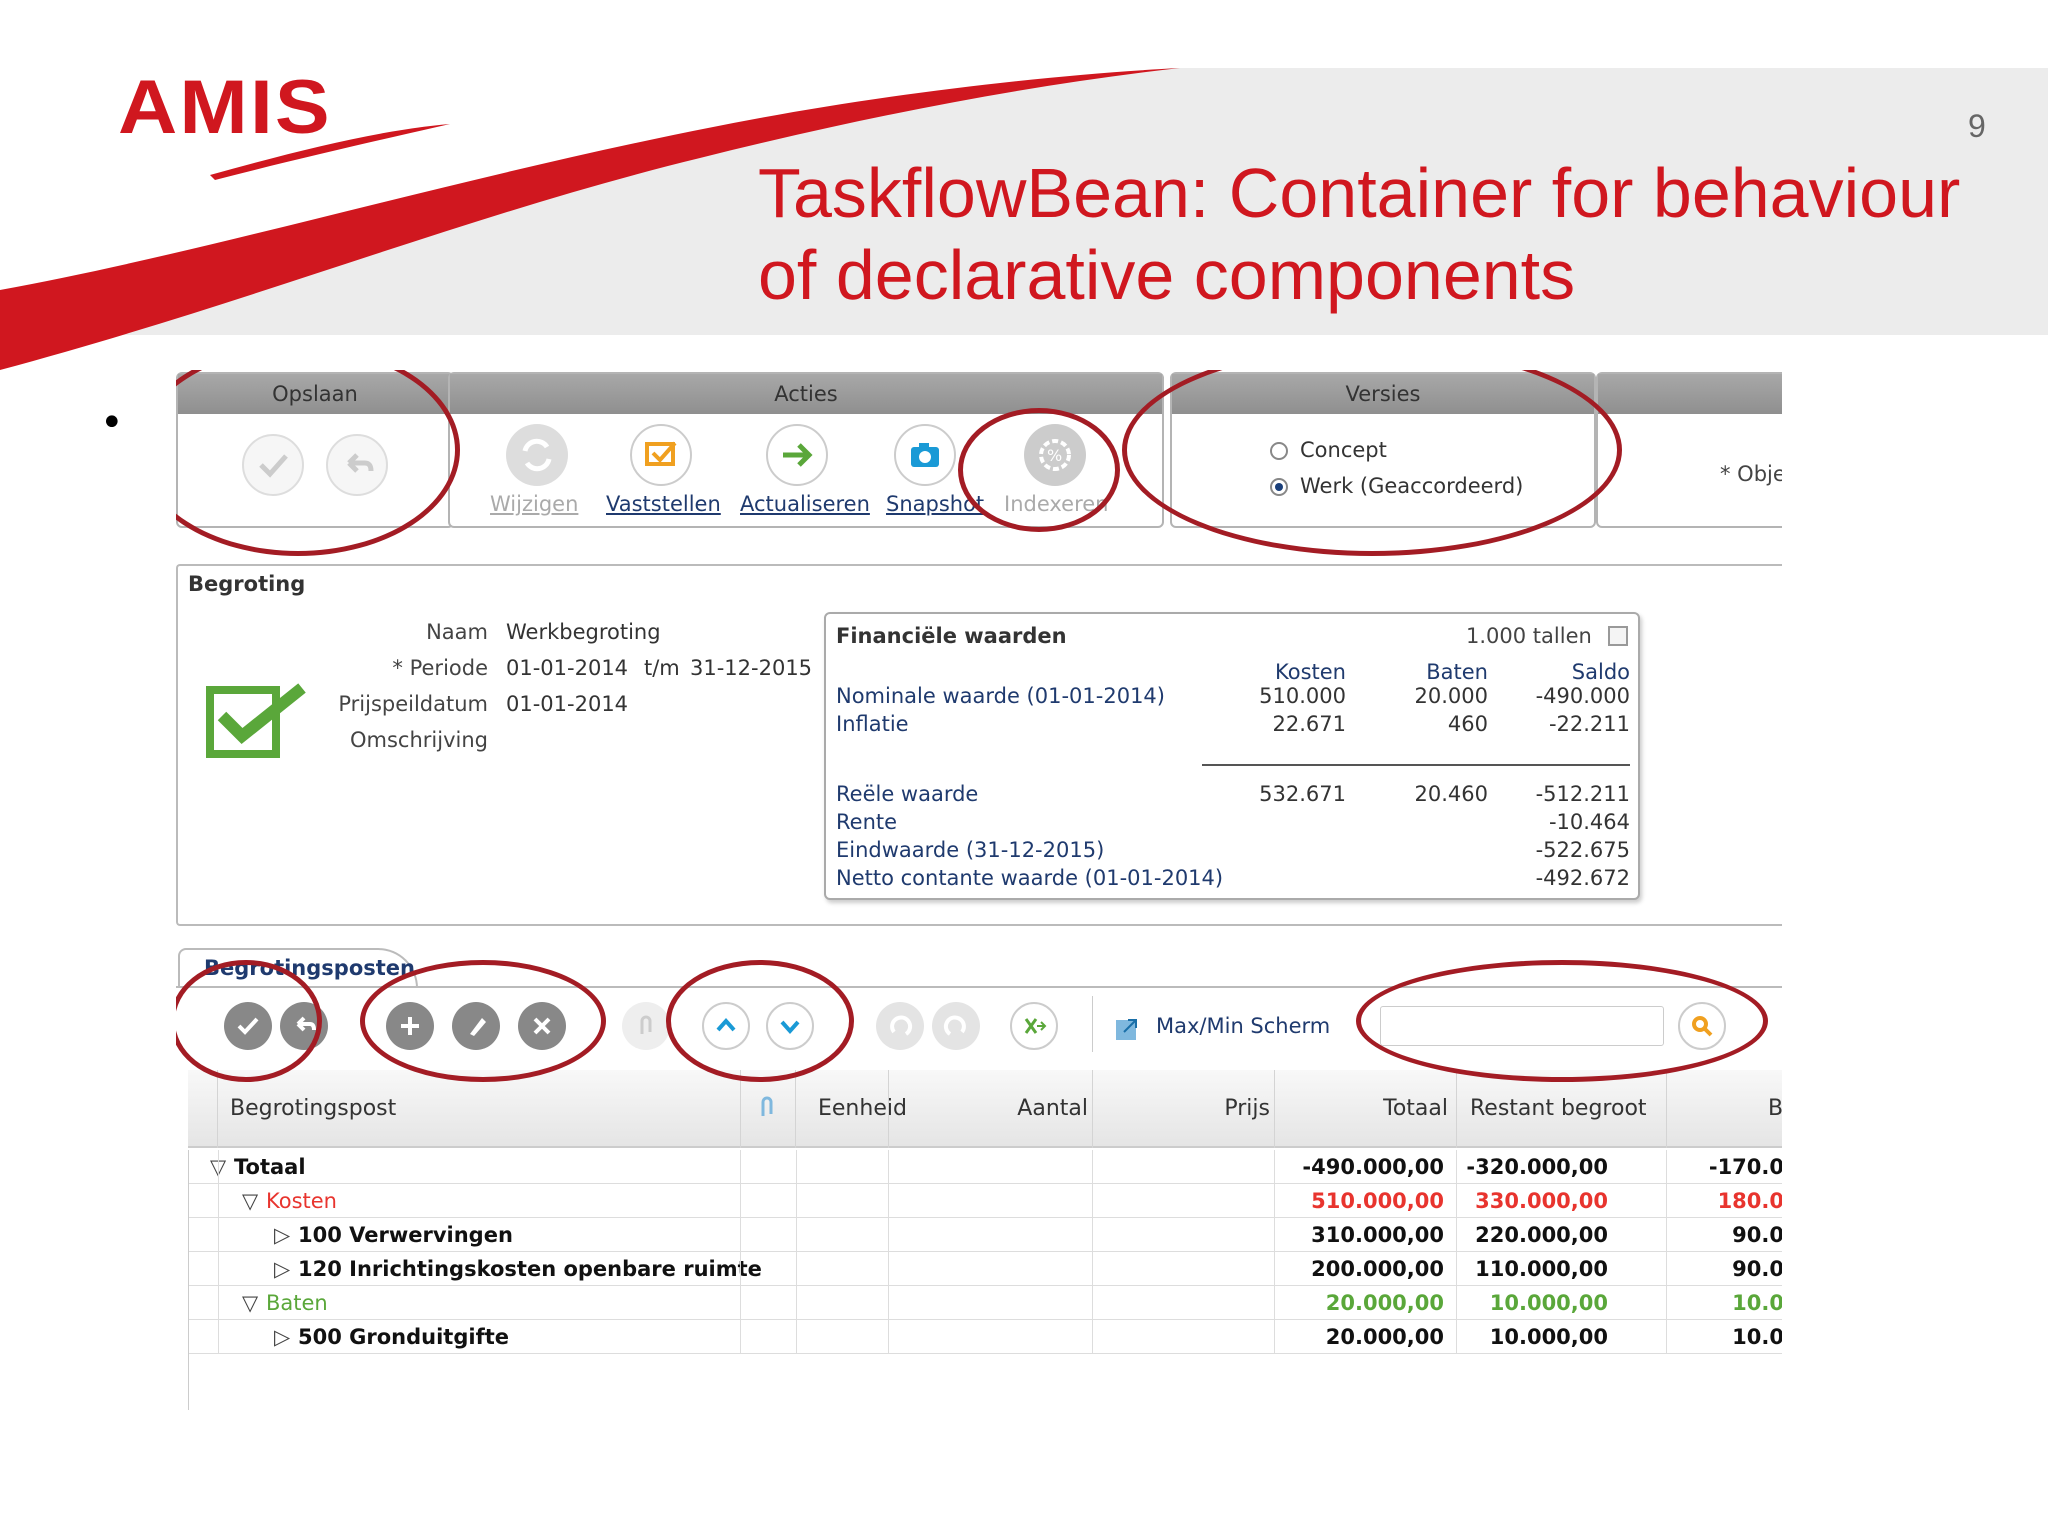  I want to click on arrow-right-icon, so click(798, 455).